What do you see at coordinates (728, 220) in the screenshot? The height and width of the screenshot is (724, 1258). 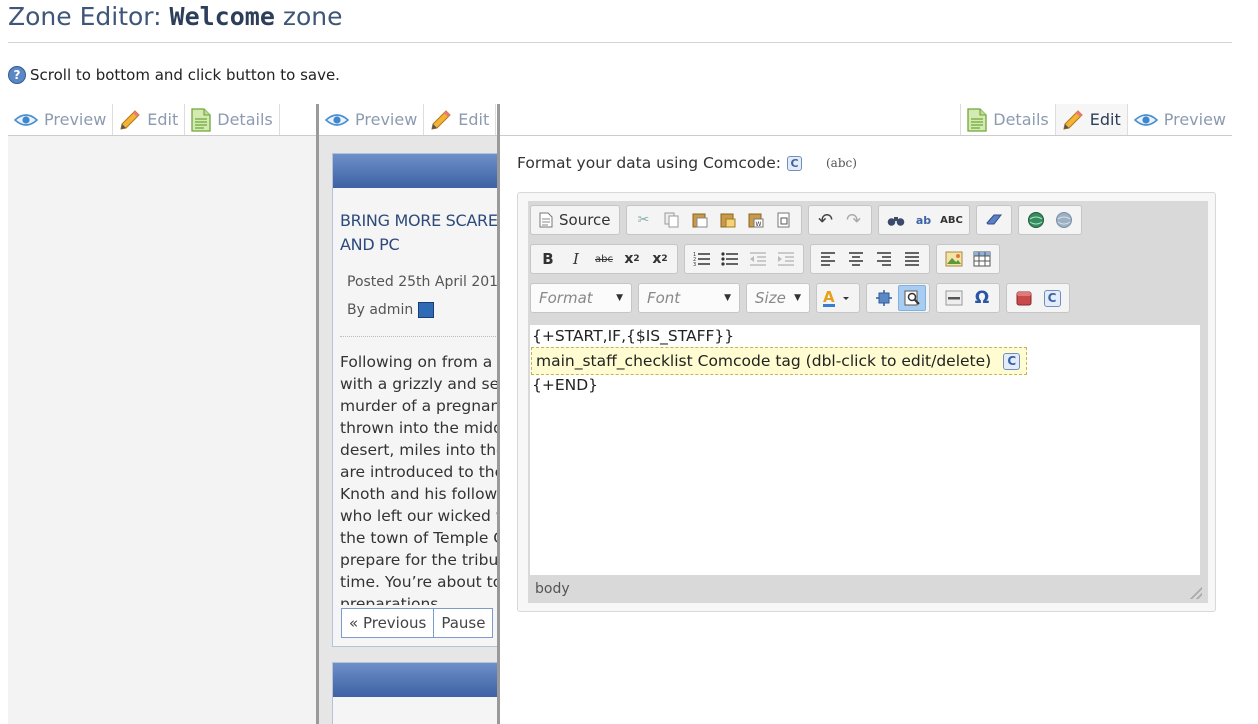 I see `paste-text-icon` at bounding box center [728, 220].